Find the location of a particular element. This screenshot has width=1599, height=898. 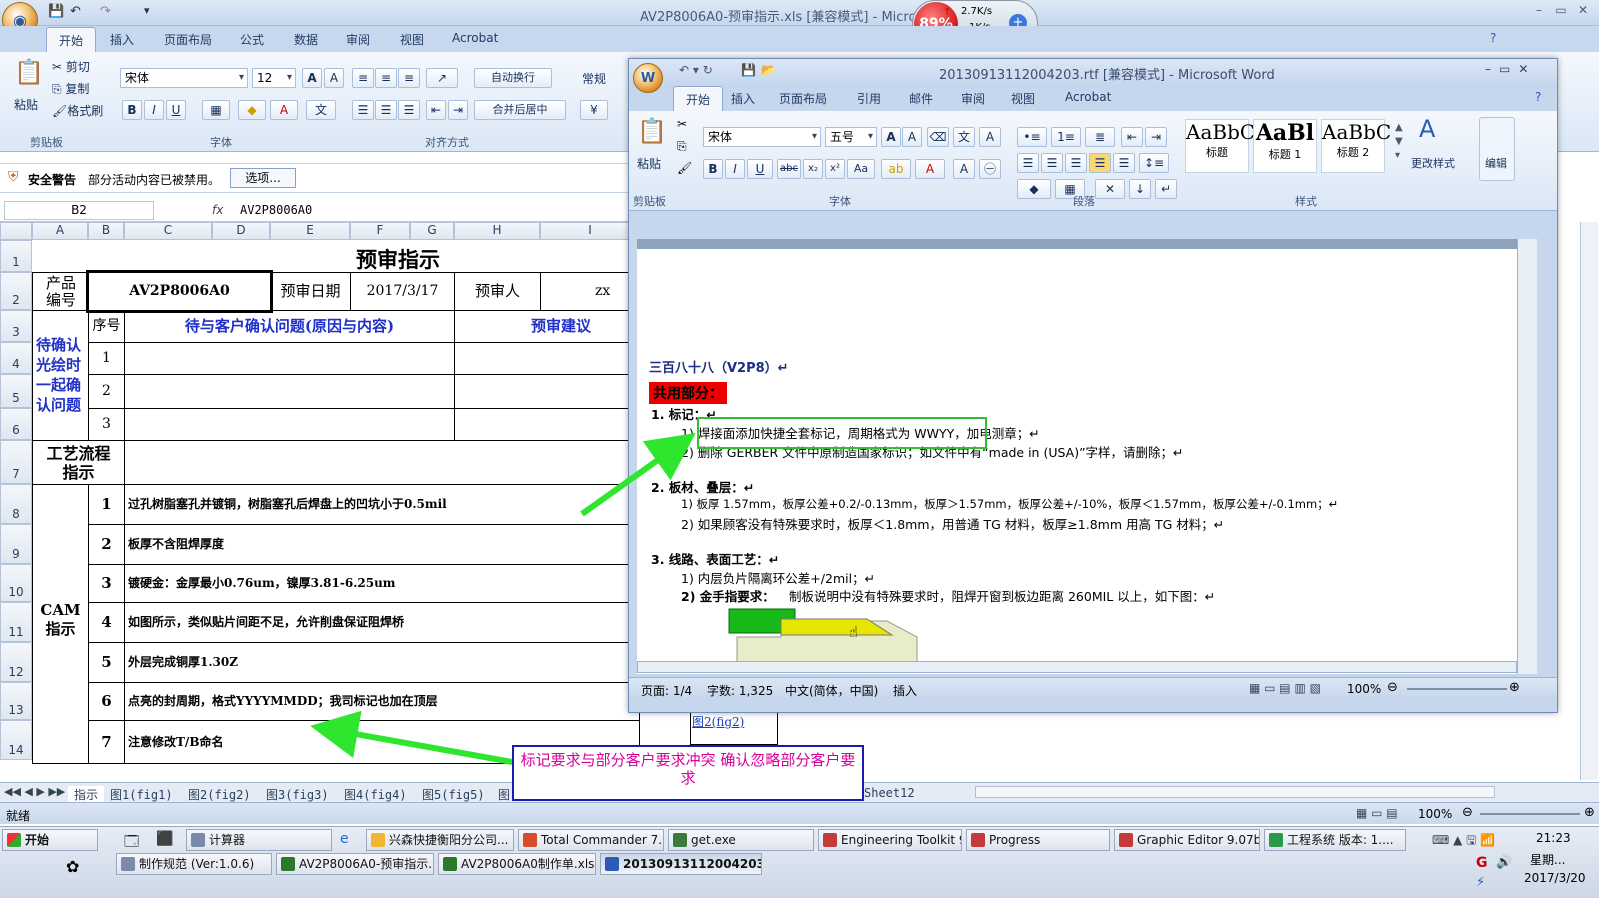

word-undo-icon: ↶ ▾ ↻ is located at coordinates (696, 70).